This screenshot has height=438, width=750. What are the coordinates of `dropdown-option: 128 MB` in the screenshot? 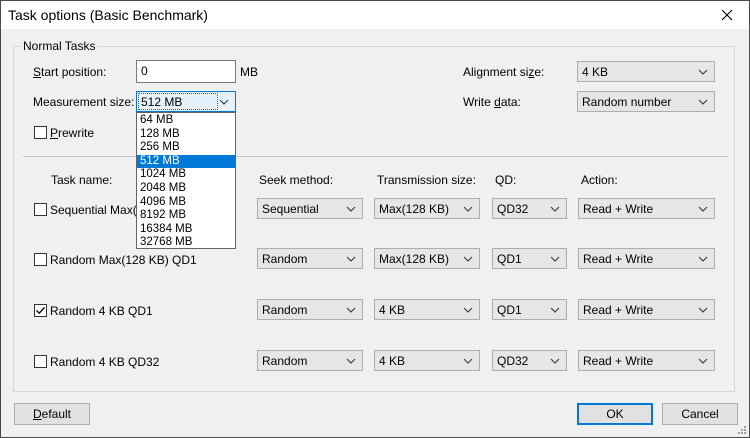 It's located at (186, 135).